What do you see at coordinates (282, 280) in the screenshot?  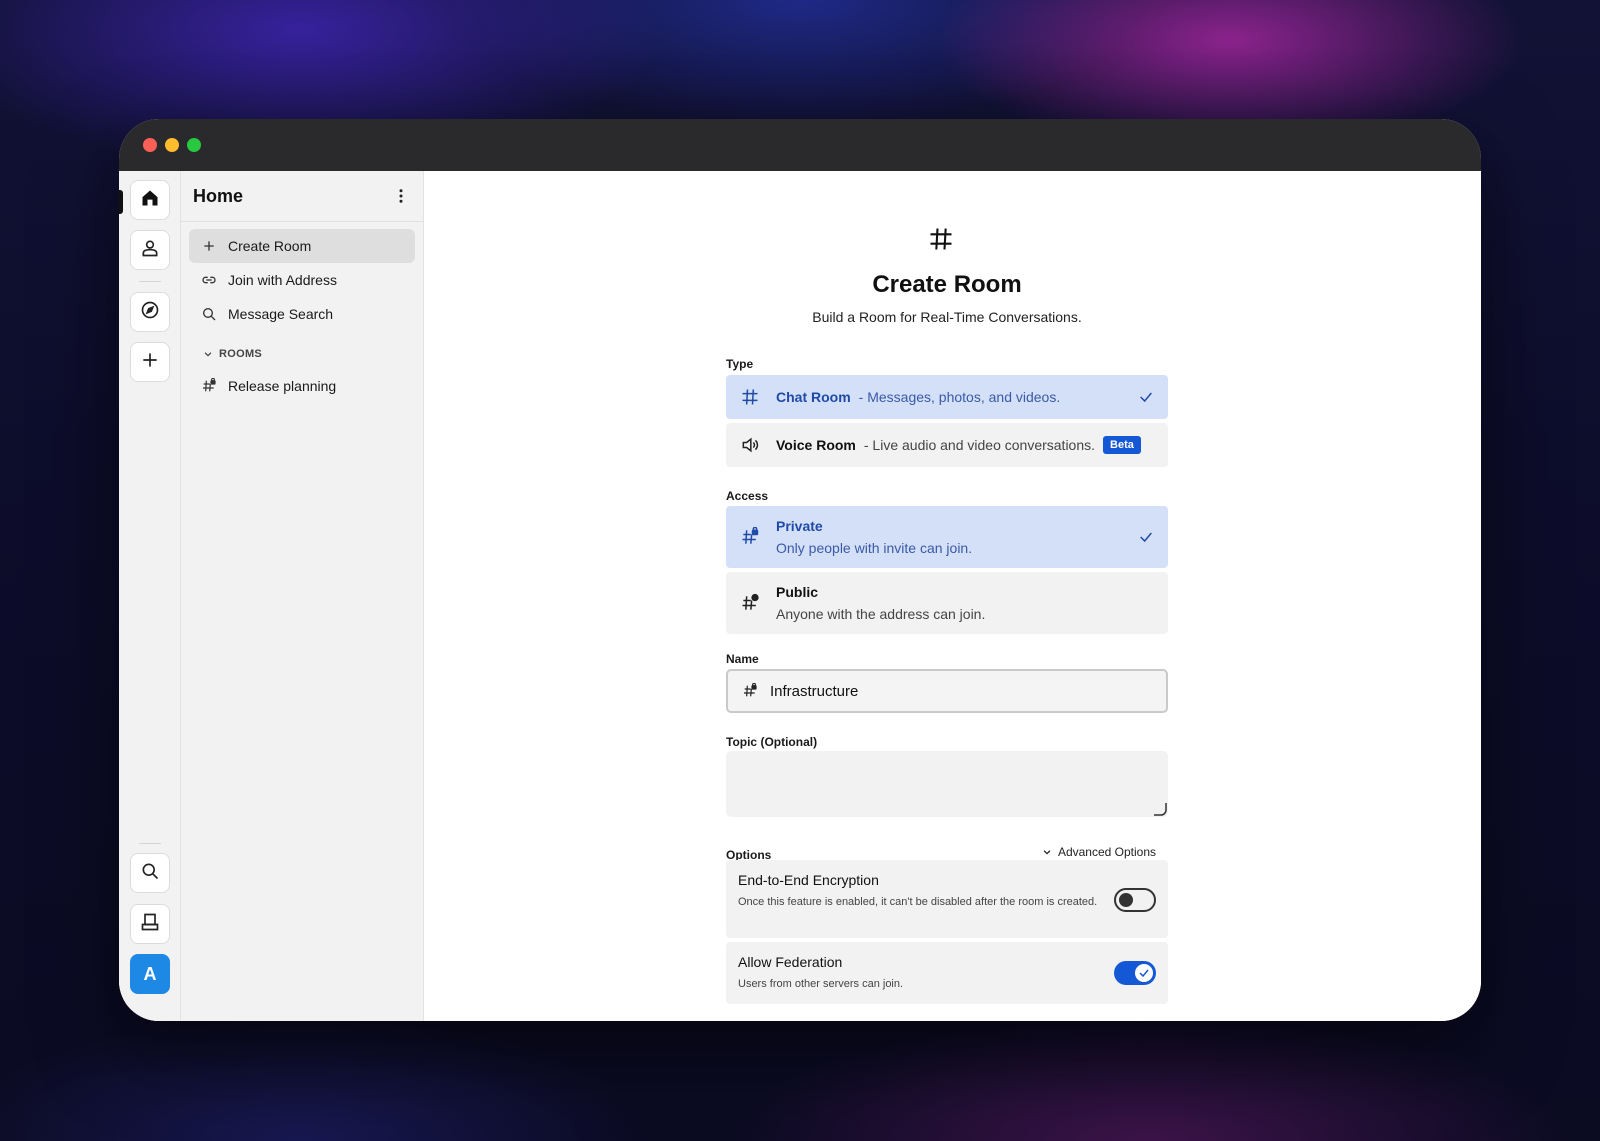 I see `sidebar-item-label: Join with Address` at bounding box center [282, 280].